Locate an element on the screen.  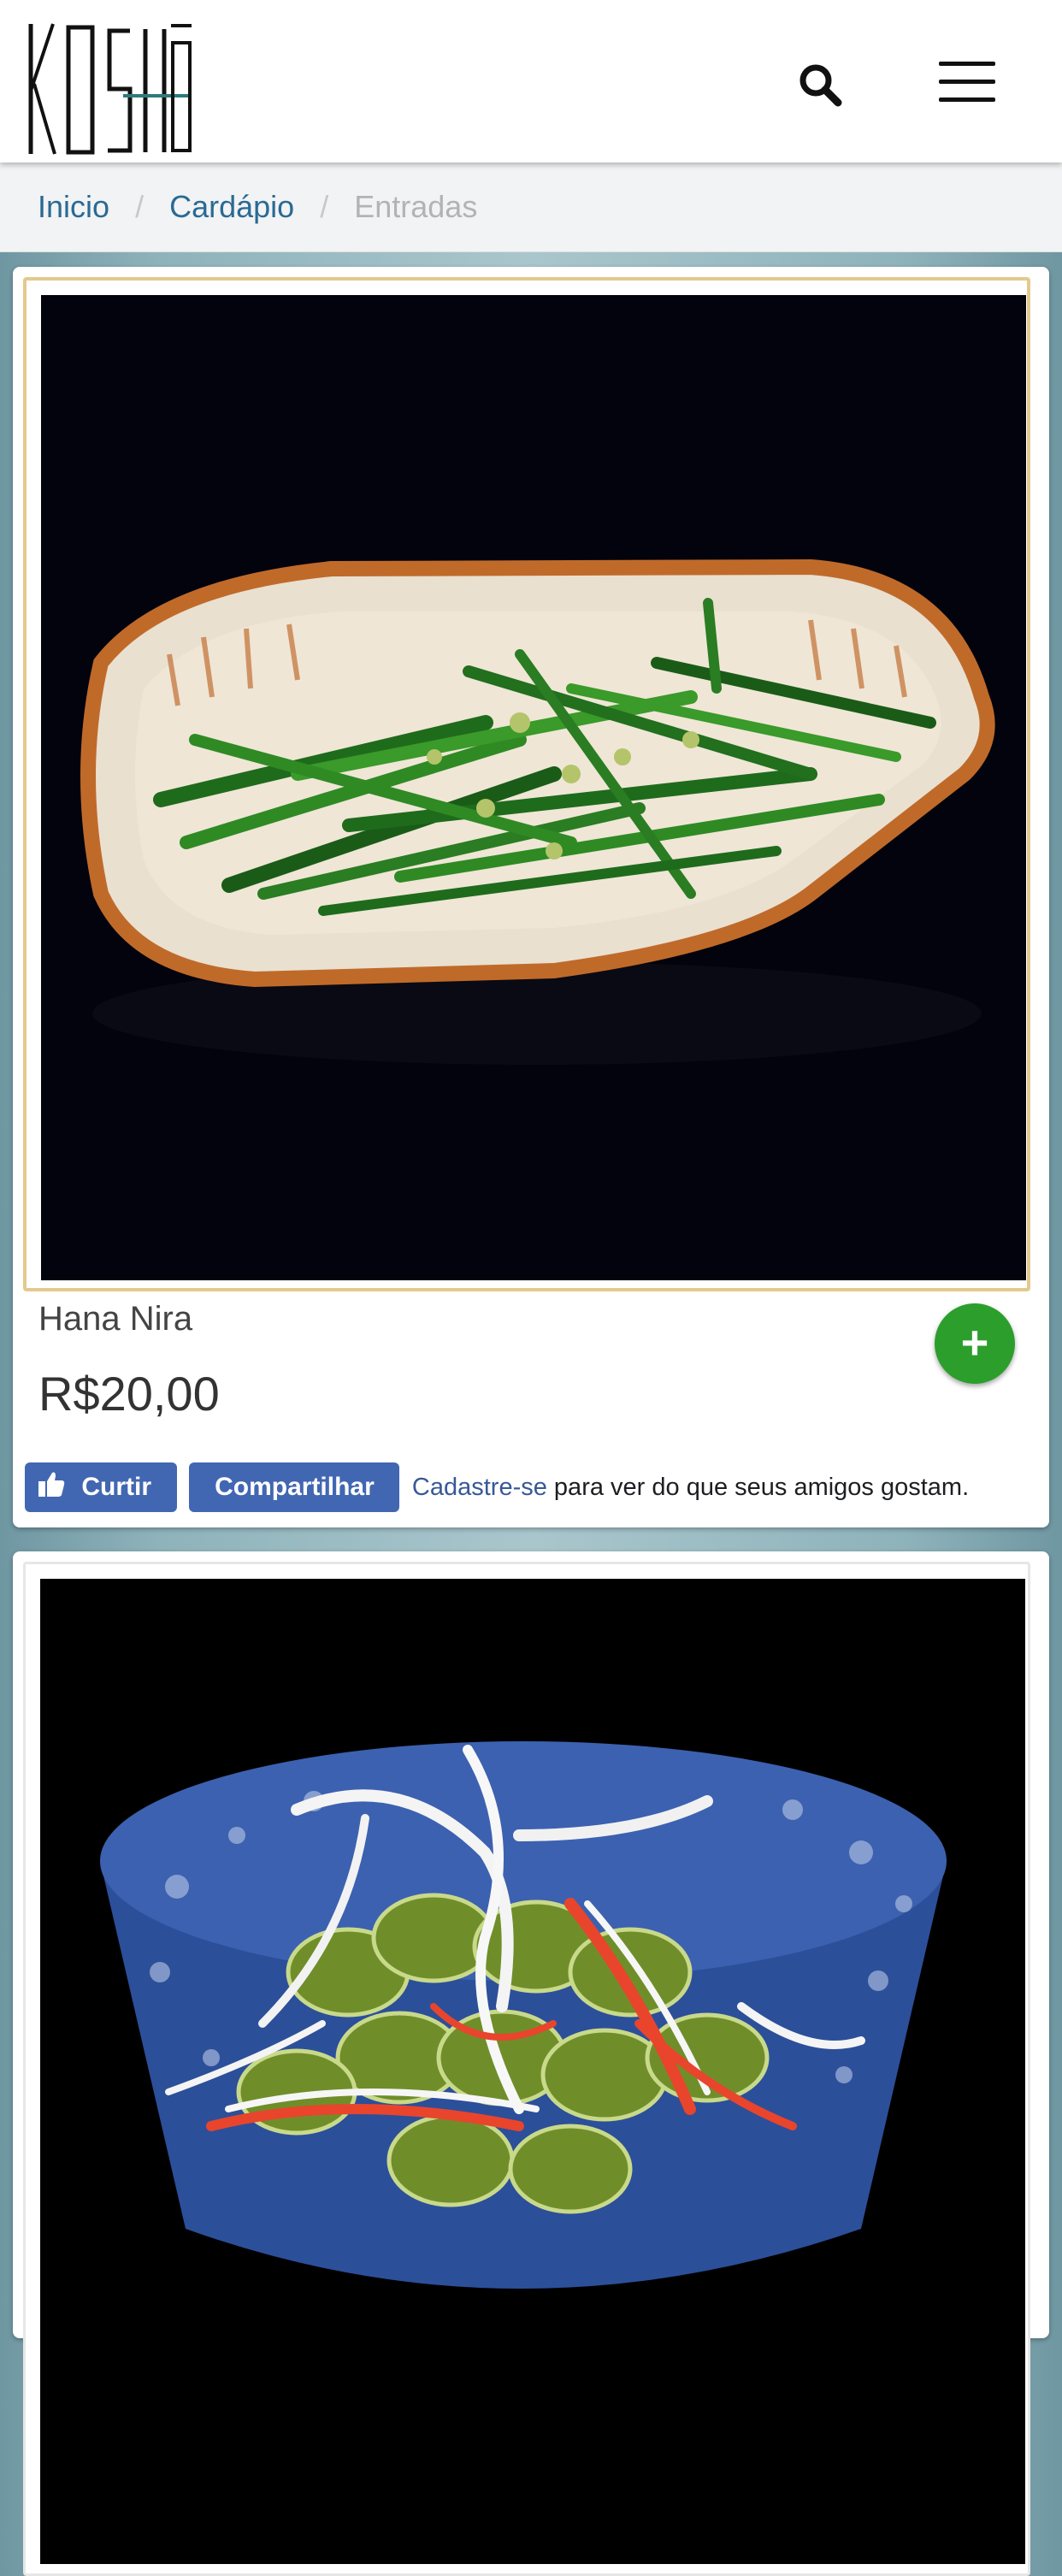
product-name: Hana Nira is located at coordinates (115, 1319).